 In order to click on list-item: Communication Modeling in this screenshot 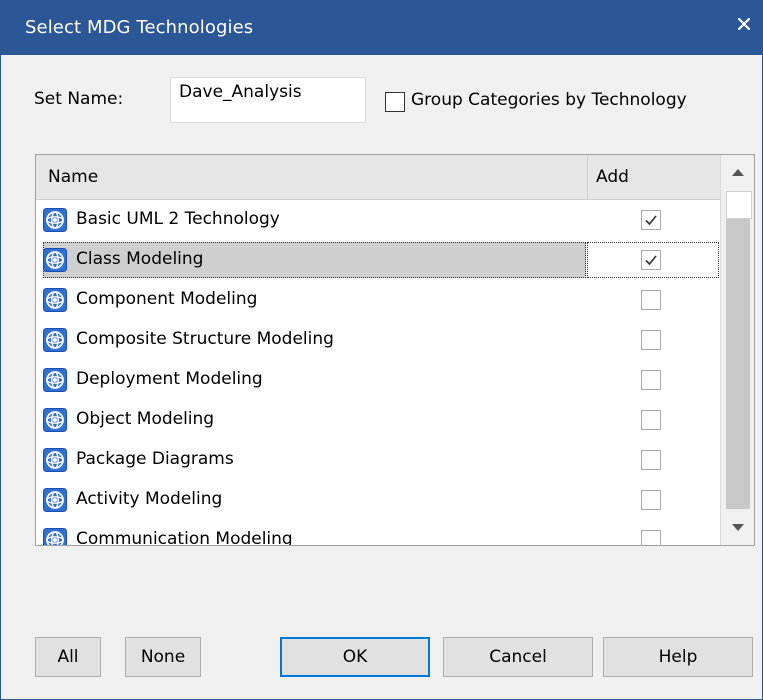, I will do `click(378, 533)`.